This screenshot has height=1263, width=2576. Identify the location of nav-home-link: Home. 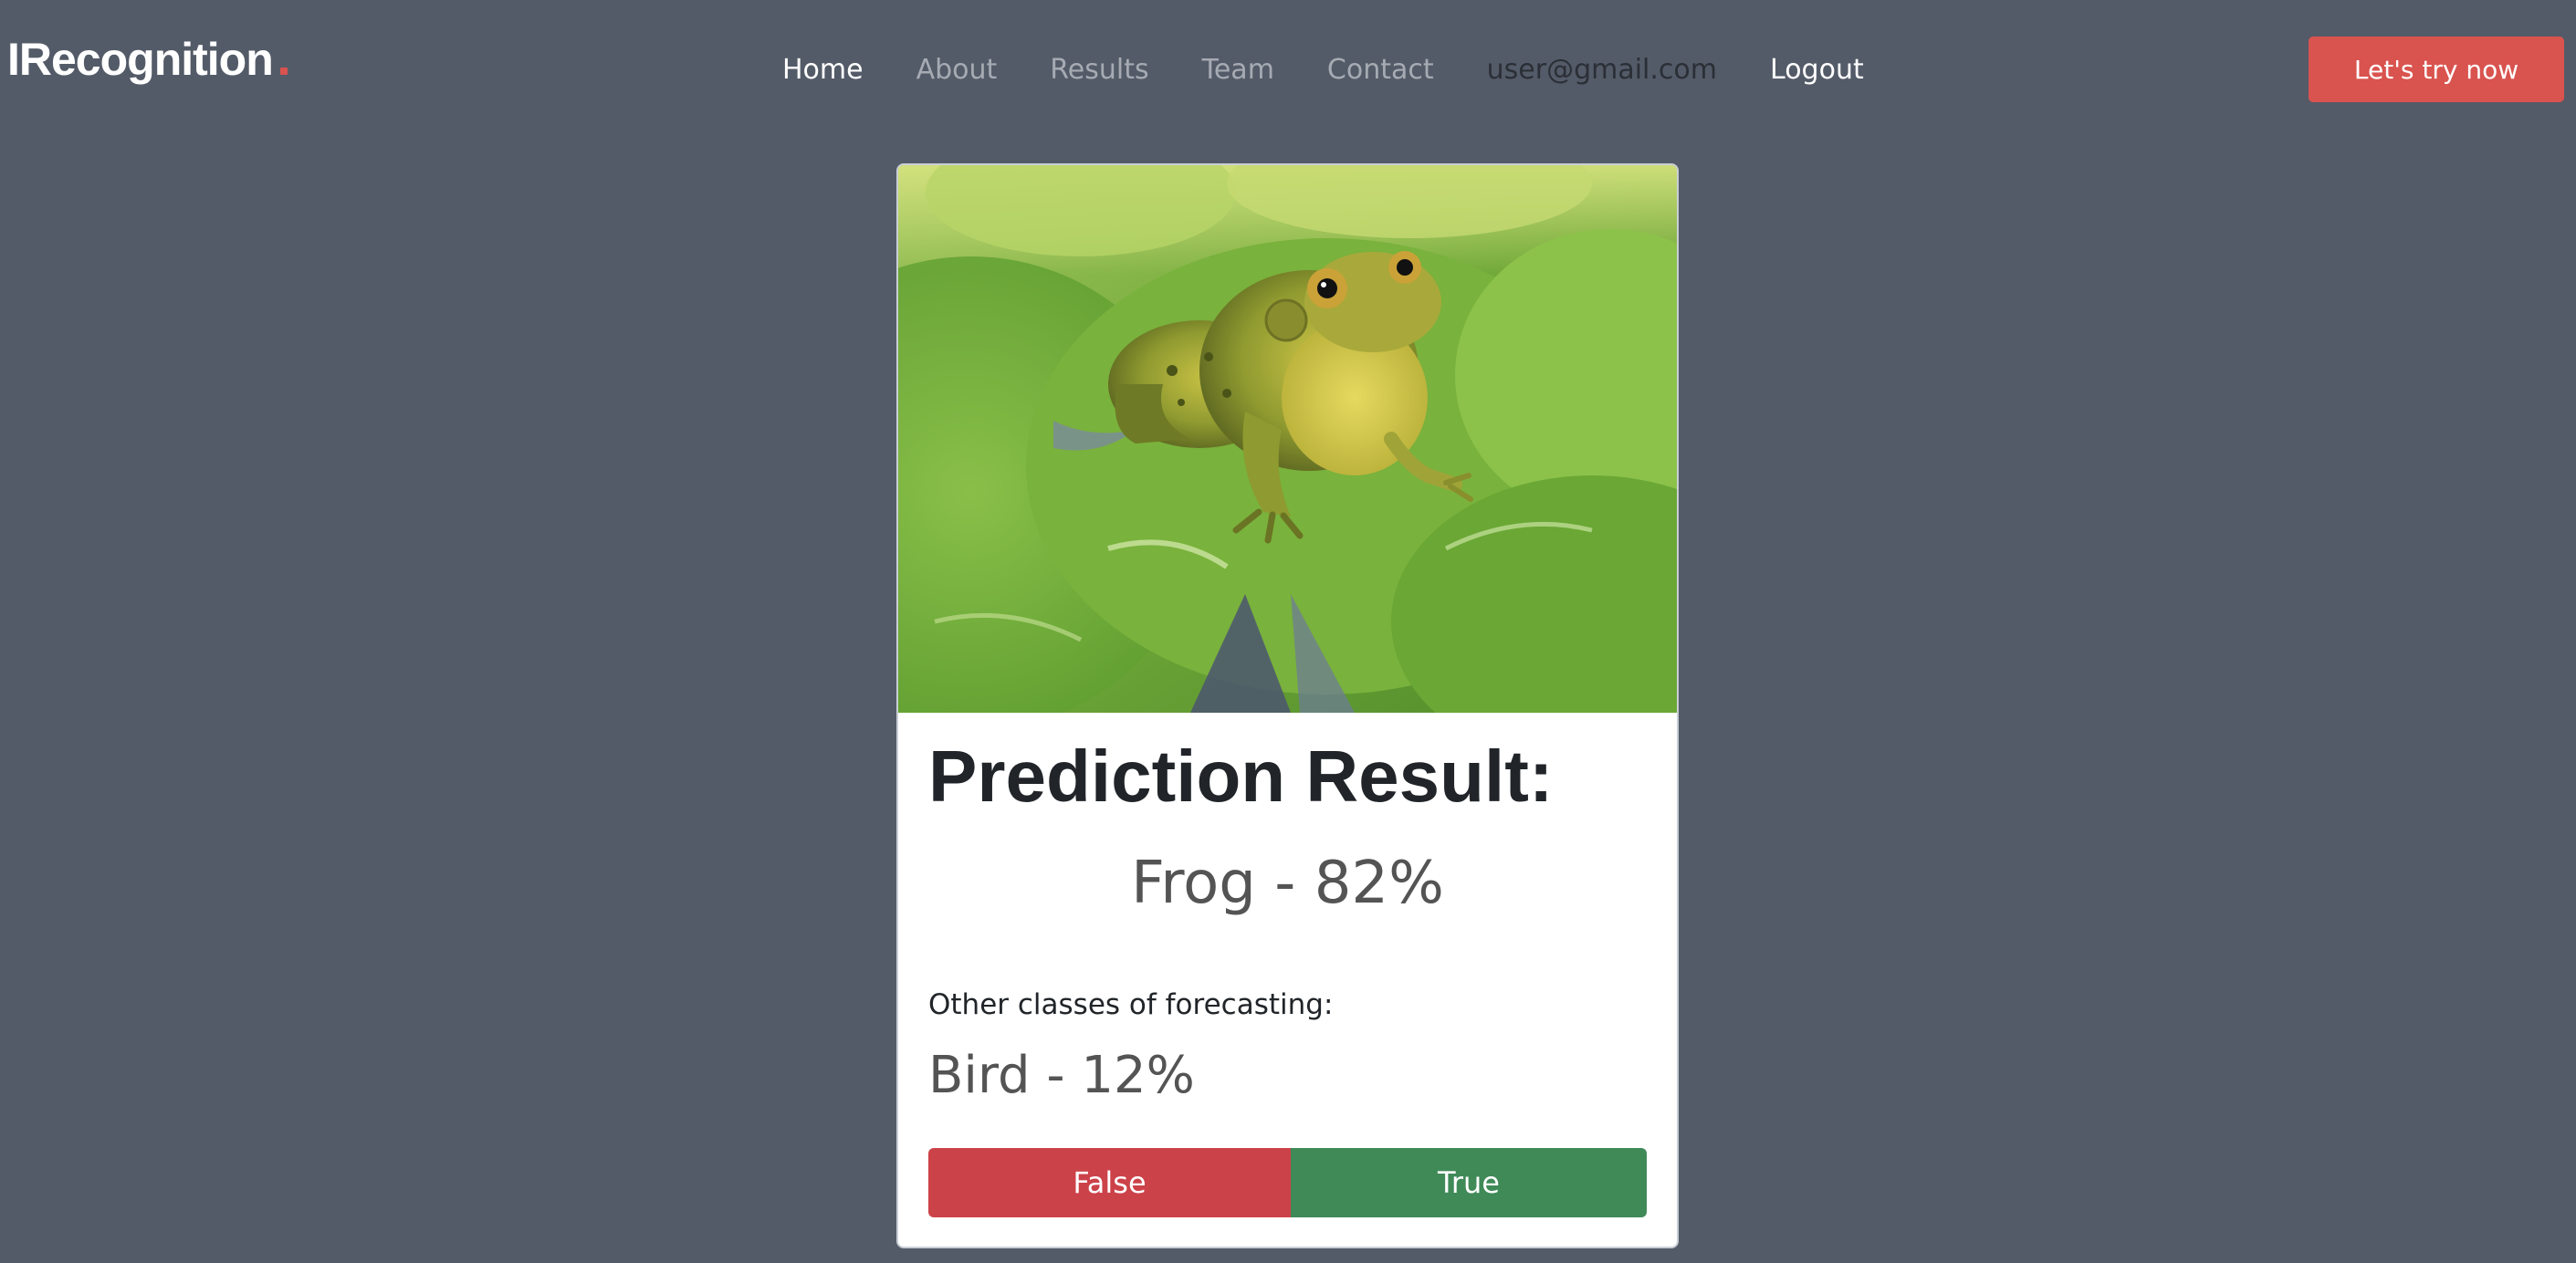
(823, 70).